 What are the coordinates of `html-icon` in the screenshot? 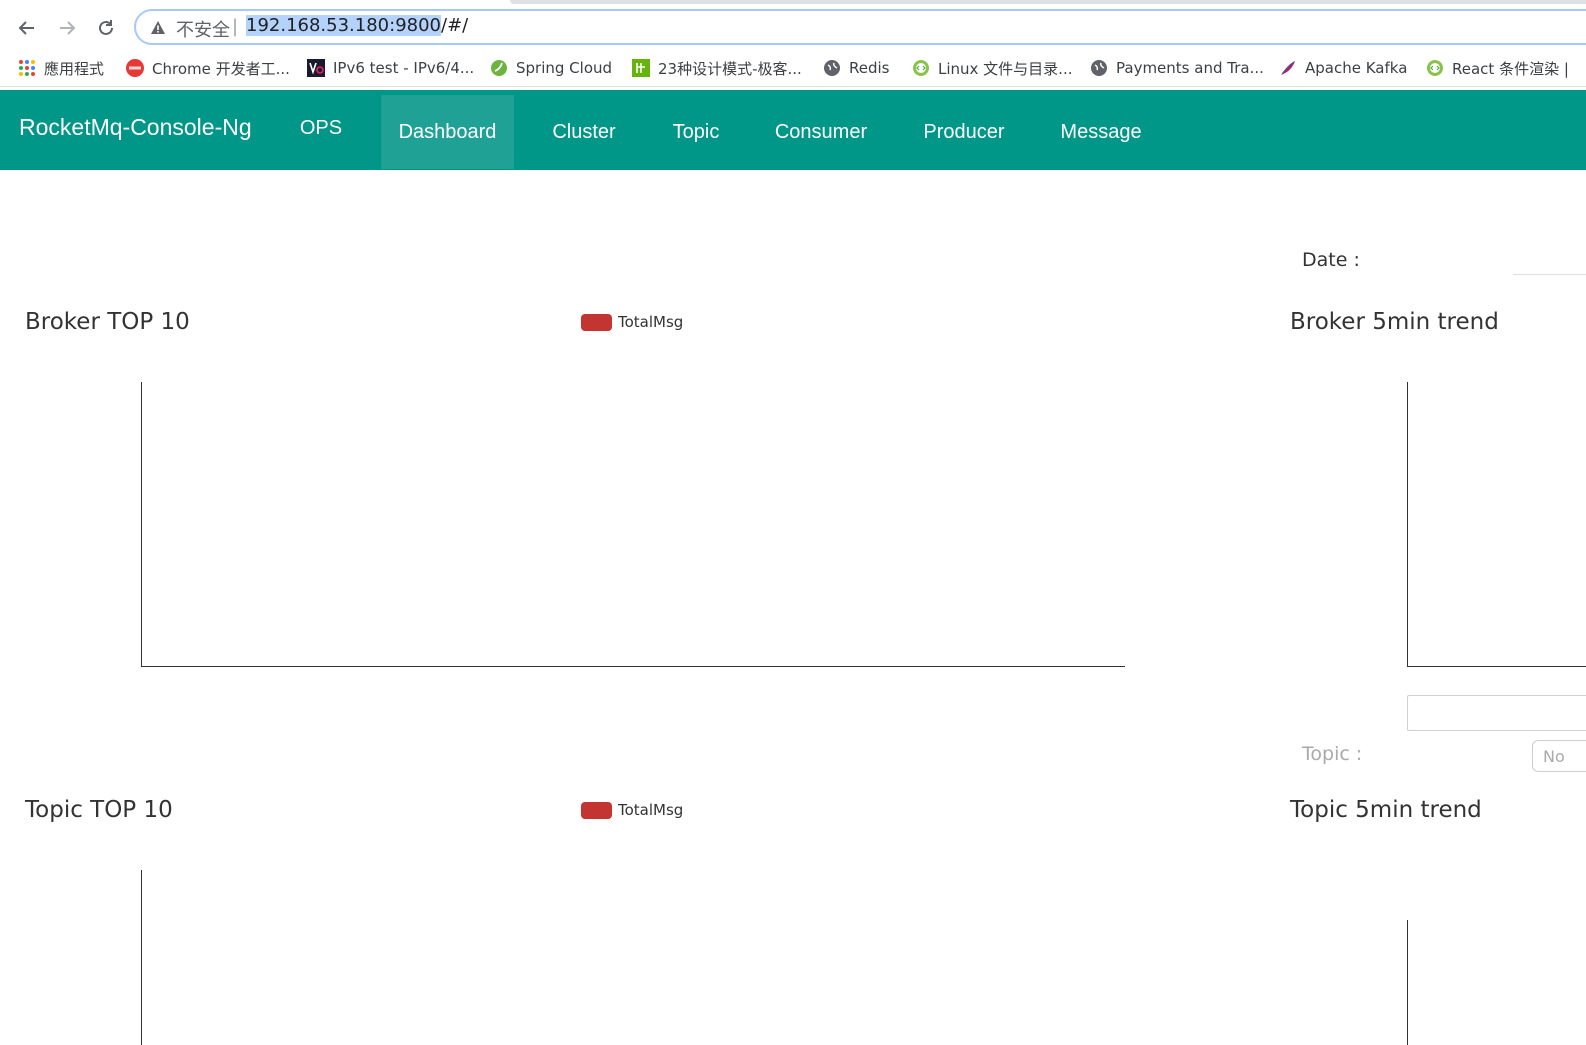 It's located at (135, 68).